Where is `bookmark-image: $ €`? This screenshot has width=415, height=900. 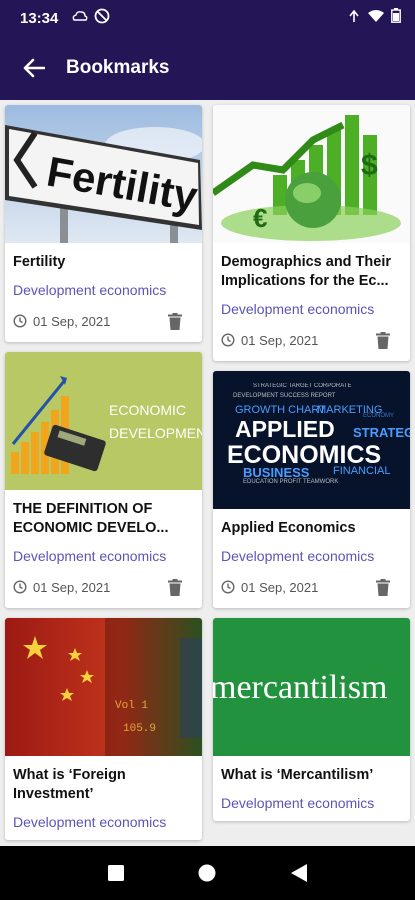
bookmark-image: $ € is located at coordinates (311, 174).